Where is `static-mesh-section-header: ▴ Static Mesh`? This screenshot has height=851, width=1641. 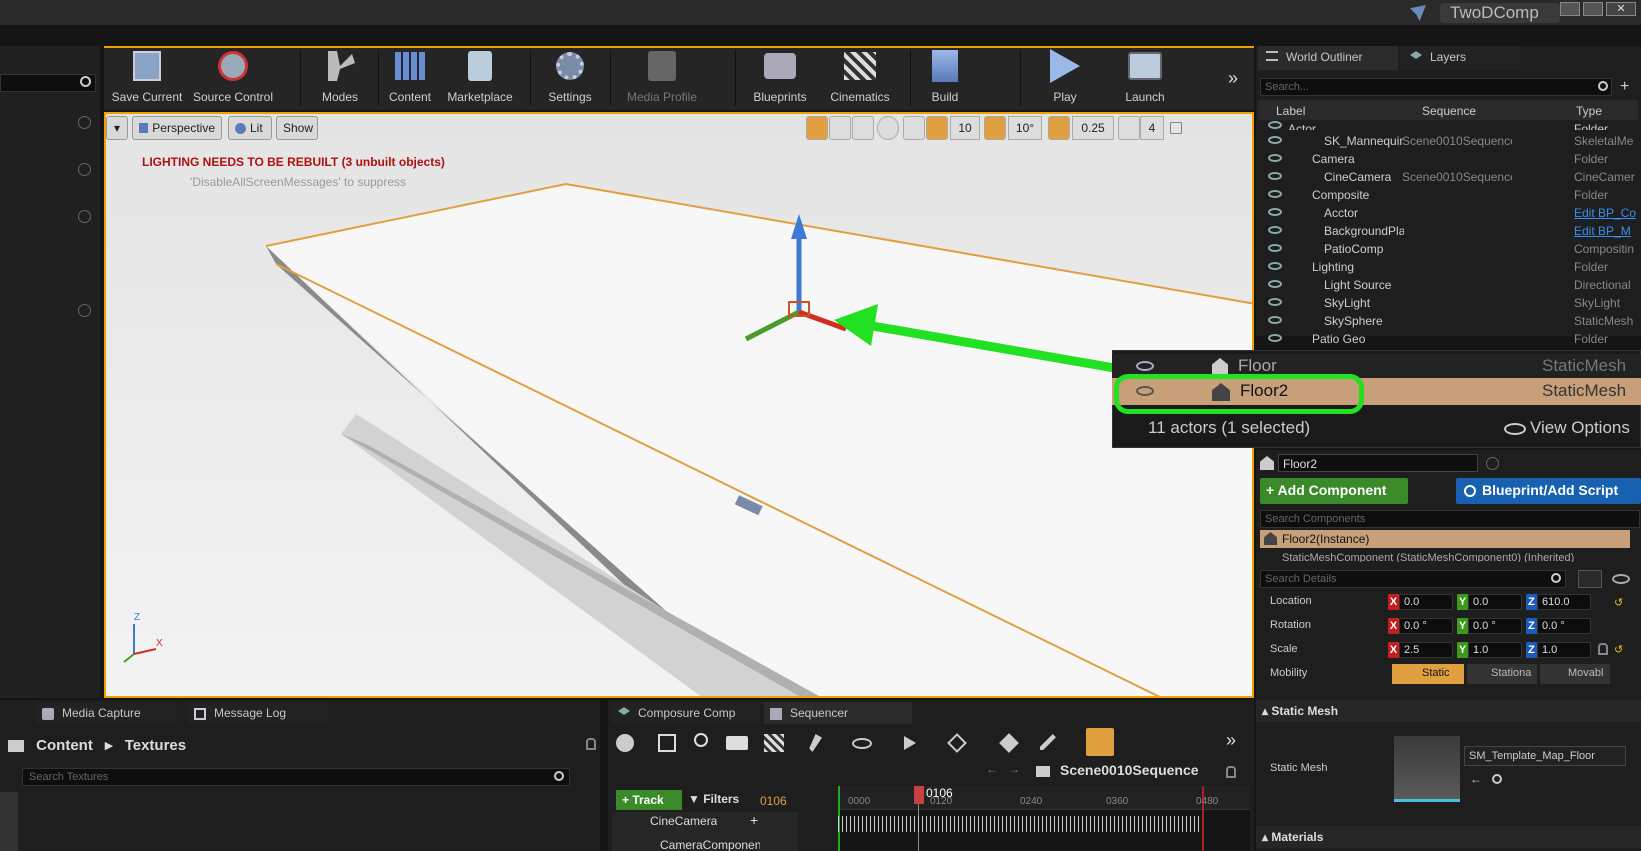
static-mesh-section-header: ▴ Static Mesh is located at coordinates (1448, 711).